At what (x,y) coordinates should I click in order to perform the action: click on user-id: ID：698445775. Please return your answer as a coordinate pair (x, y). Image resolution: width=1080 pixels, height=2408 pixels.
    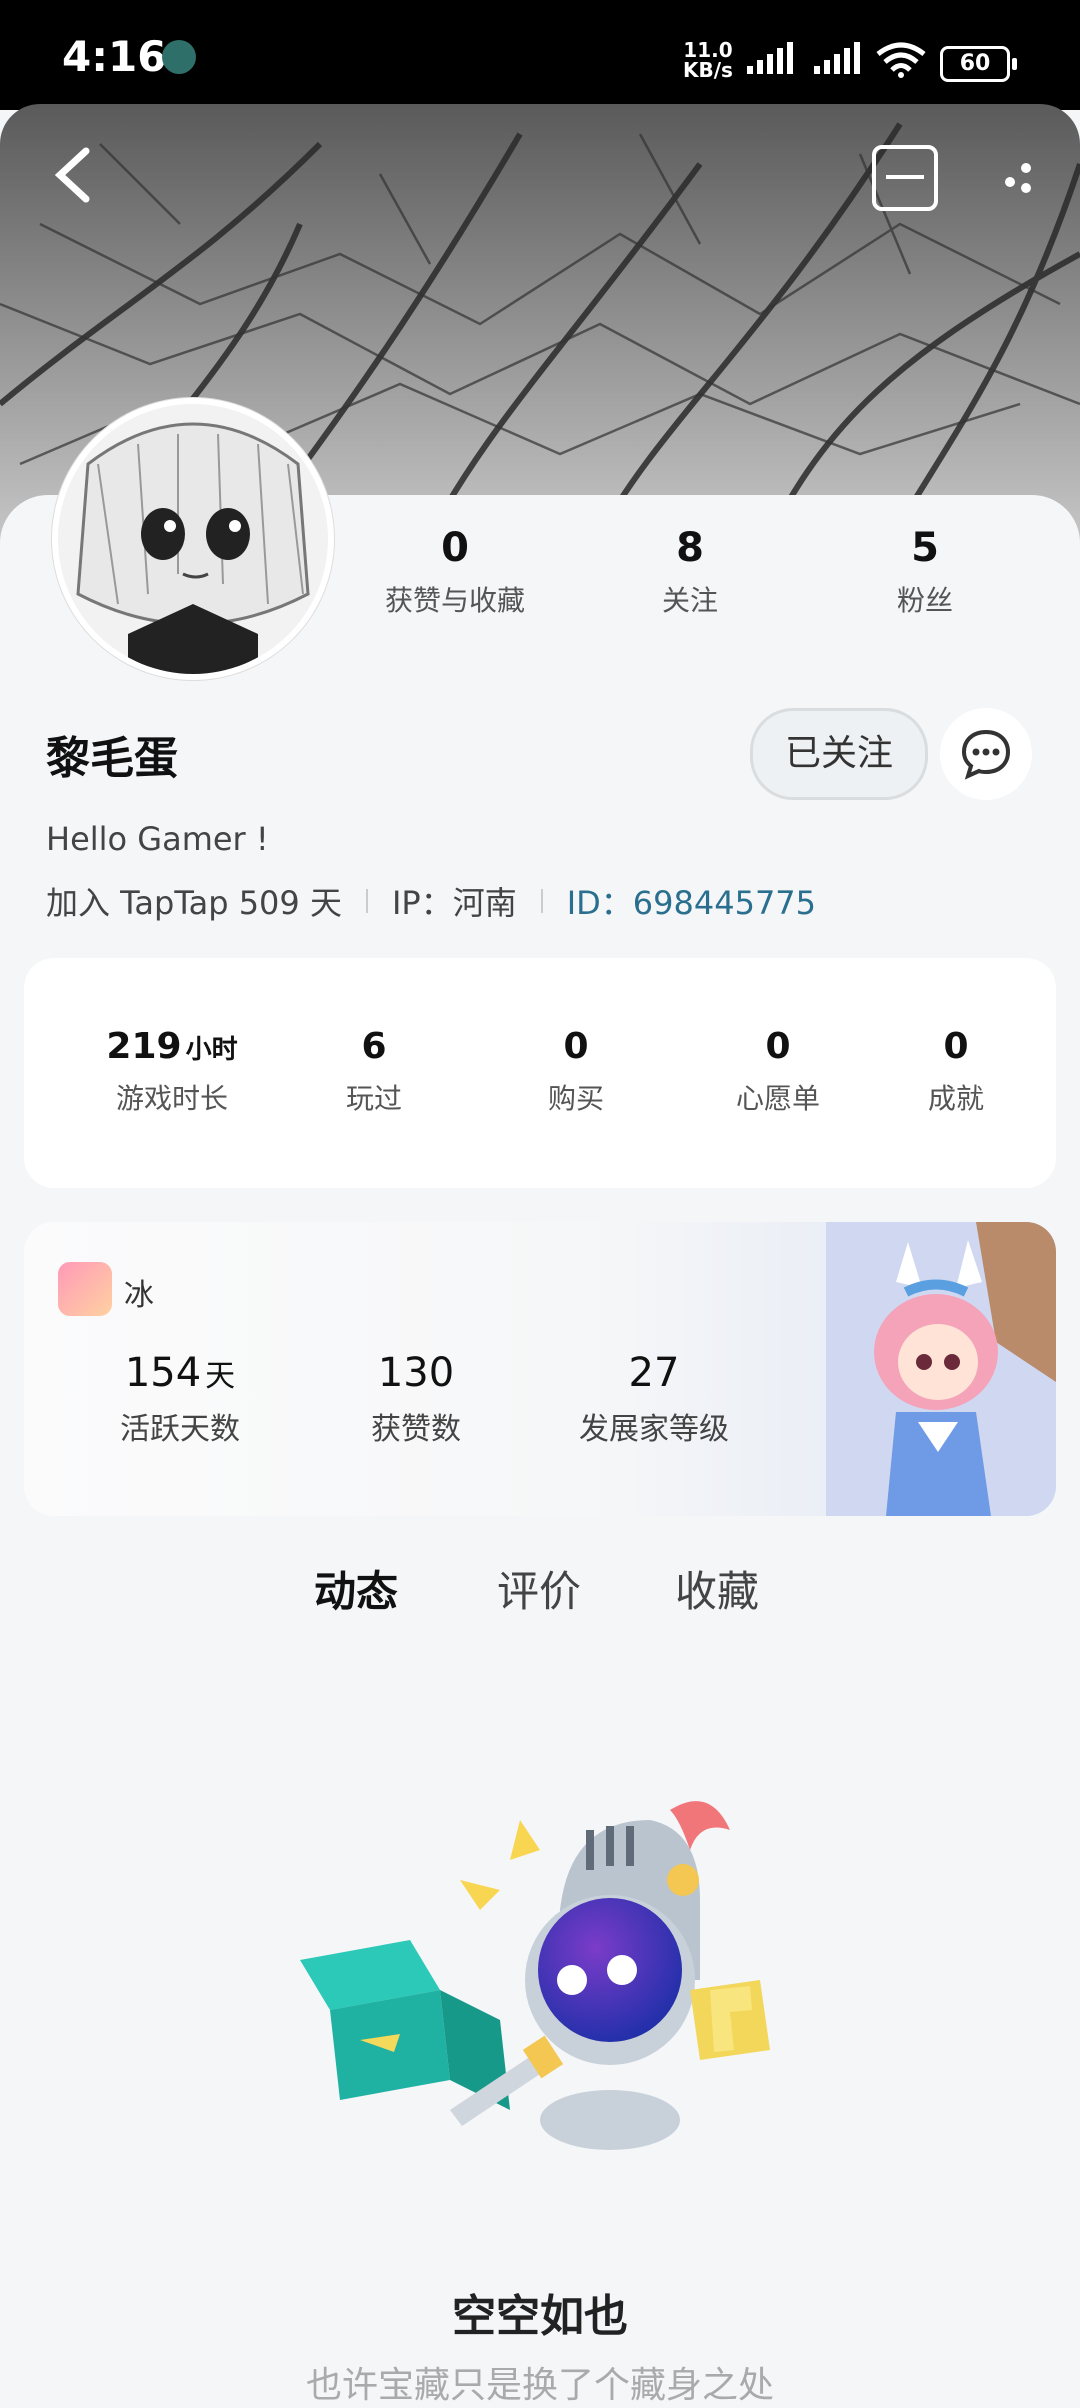
    Looking at the image, I should click on (691, 901).